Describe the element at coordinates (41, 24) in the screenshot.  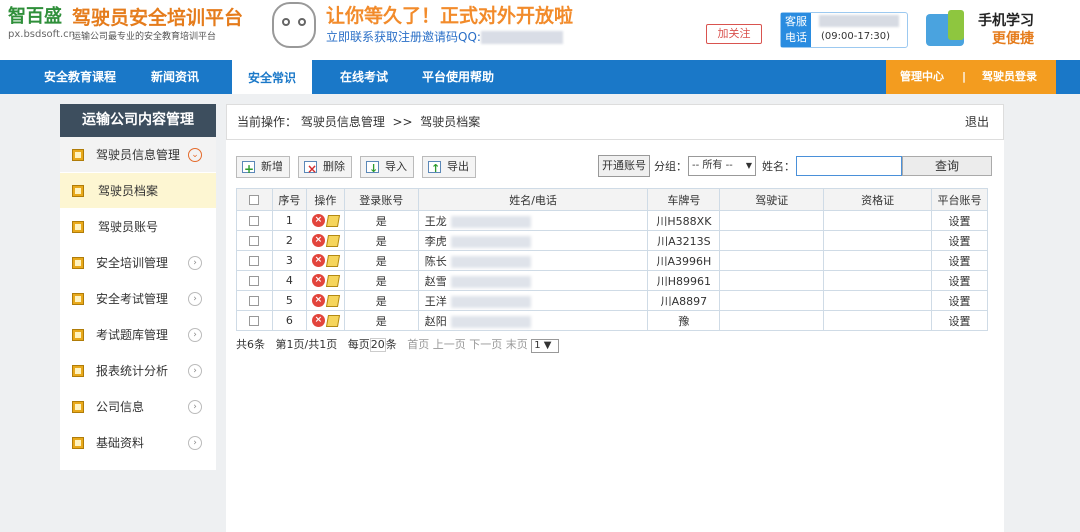
I see `brand-logo: 智百盛 px.bsdsoft.cn` at that location.